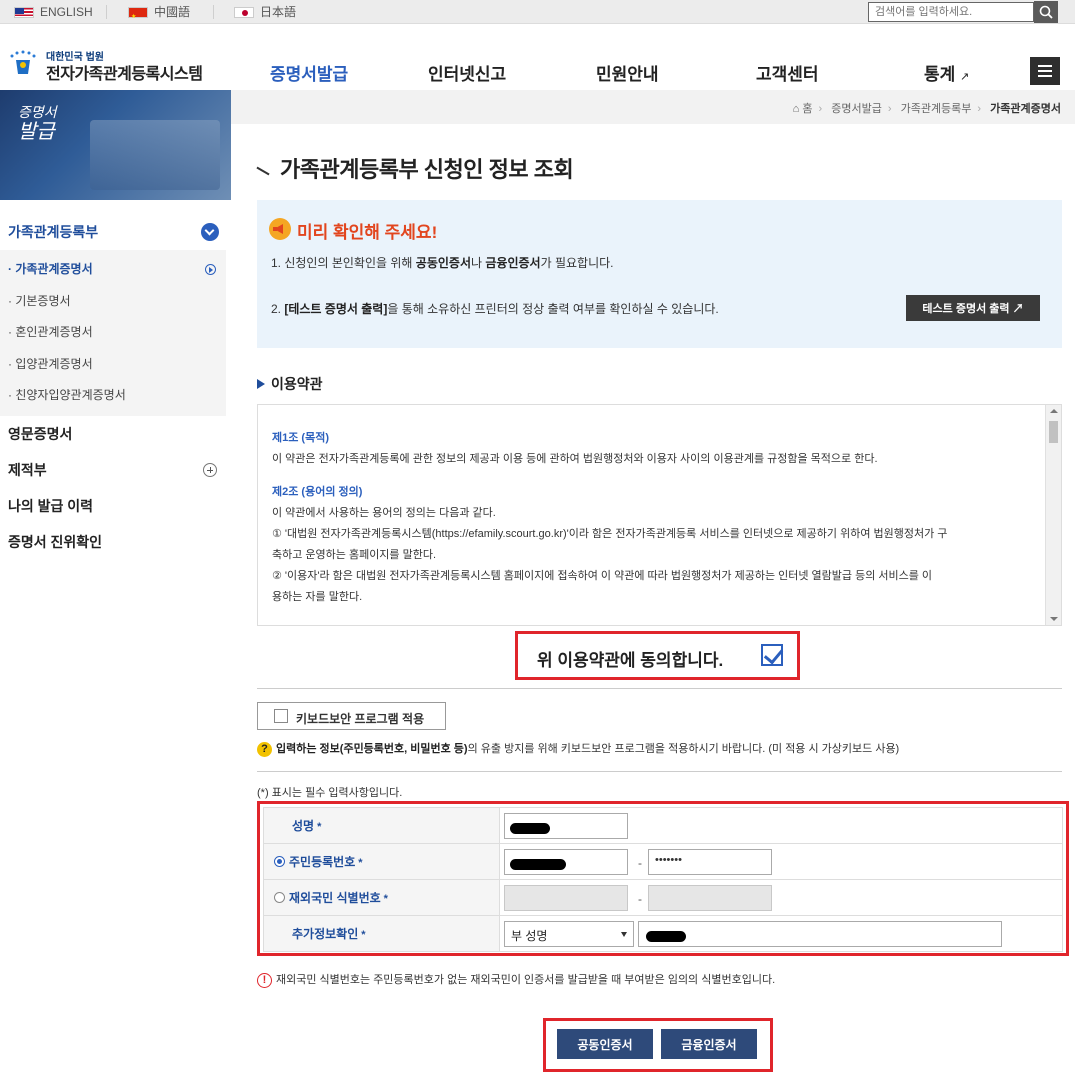 The image size is (1075, 1072). I want to click on breadcrumb-current: 가족관계증명서, so click(1025, 109).